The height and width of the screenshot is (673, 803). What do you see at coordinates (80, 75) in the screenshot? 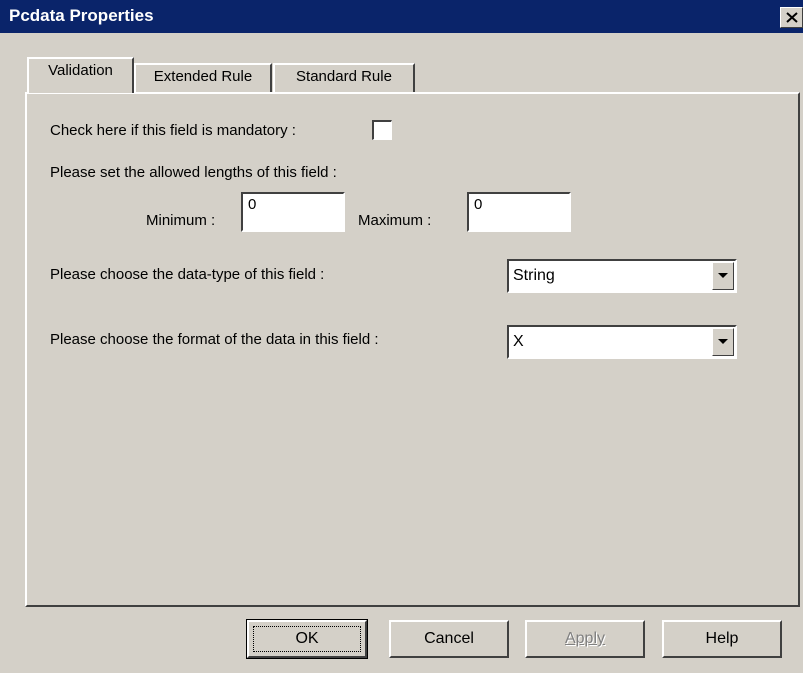
I see `tab-validation: Validation` at bounding box center [80, 75].